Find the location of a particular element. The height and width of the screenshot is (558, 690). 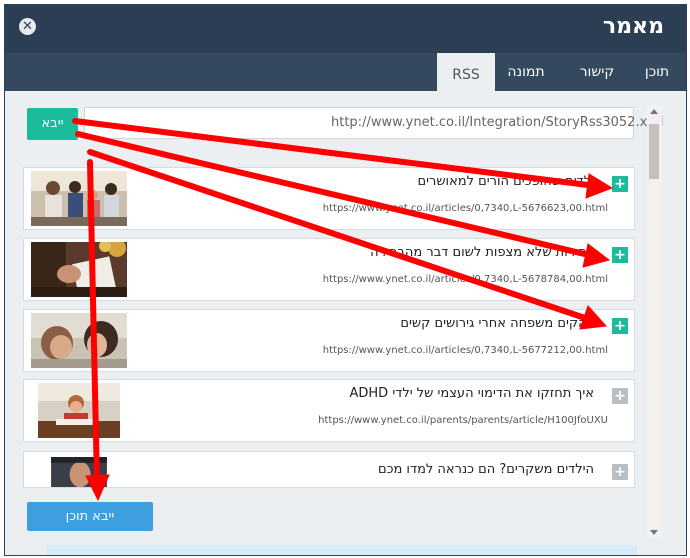

tab-bar: תוכן קישור תמונה RSS is located at coordinates (345, 73).